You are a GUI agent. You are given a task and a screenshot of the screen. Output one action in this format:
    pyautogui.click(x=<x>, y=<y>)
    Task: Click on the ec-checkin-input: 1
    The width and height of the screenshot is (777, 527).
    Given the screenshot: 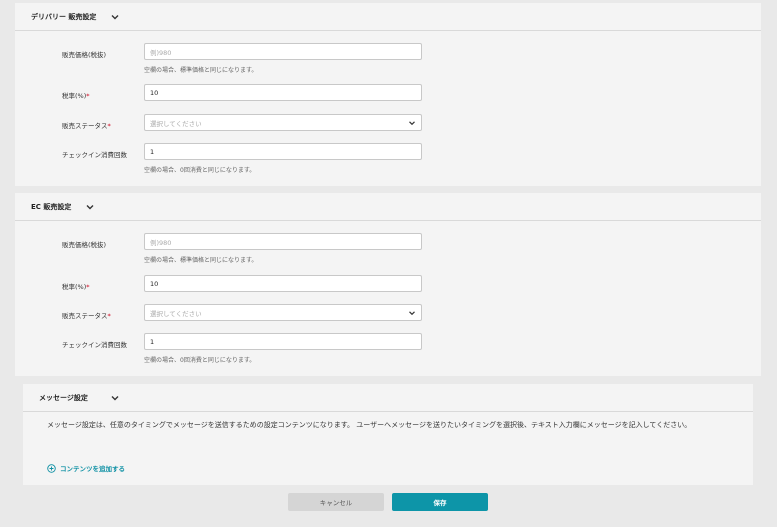 What is the action you would take?
    pyautogui.click(x=283, y=341)
    